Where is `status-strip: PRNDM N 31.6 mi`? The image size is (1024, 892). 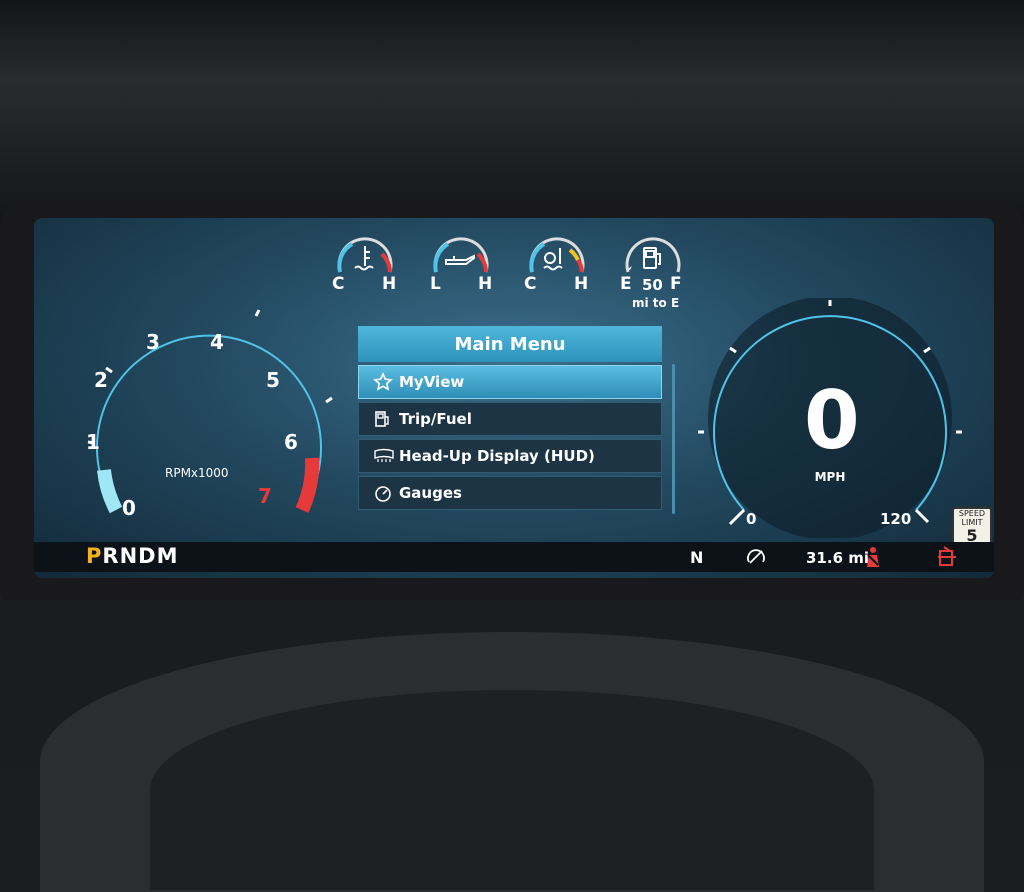 status-strip: PRNDM N 31.6 mi is located at coordinates (514, 557).